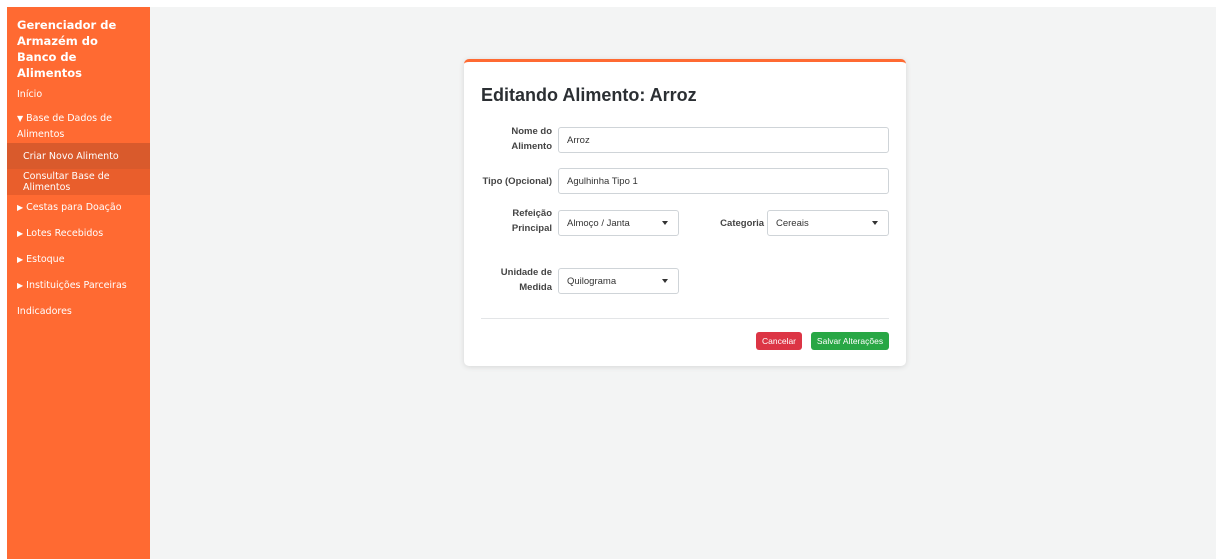  What do you see at coordinates (78, 260) in the screenshot?
I see `sidebar-item-estoque: ▶ Estoque` at bounding box center [78, 260].